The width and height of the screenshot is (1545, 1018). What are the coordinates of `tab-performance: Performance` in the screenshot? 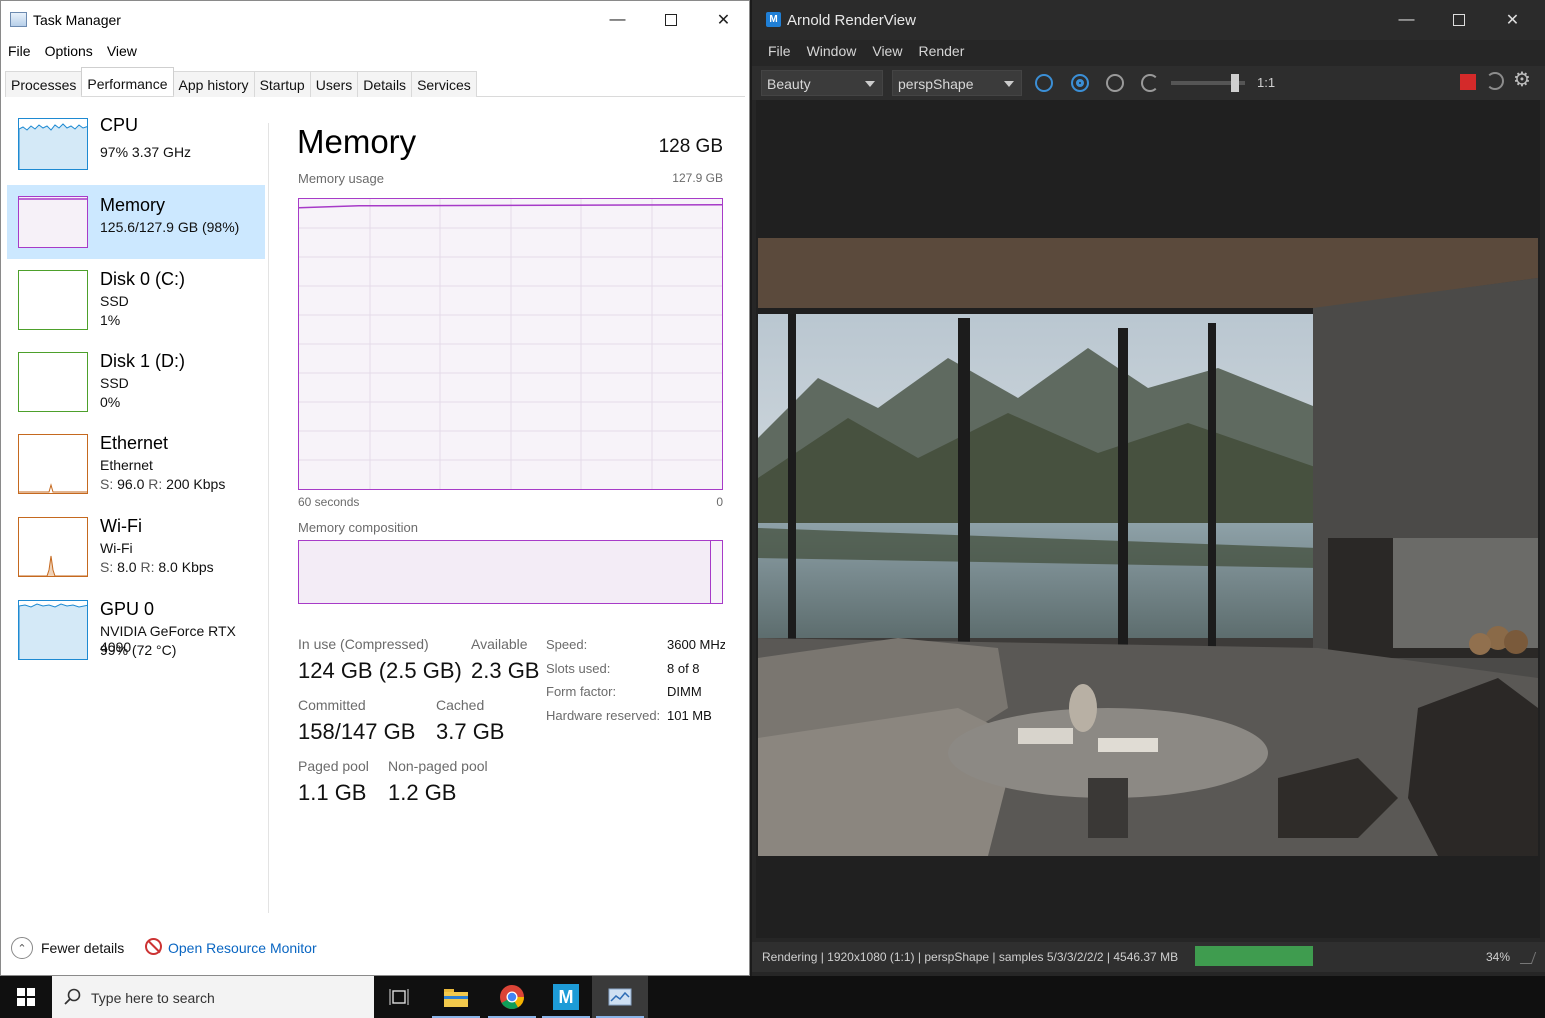 It's located at (127, 81).